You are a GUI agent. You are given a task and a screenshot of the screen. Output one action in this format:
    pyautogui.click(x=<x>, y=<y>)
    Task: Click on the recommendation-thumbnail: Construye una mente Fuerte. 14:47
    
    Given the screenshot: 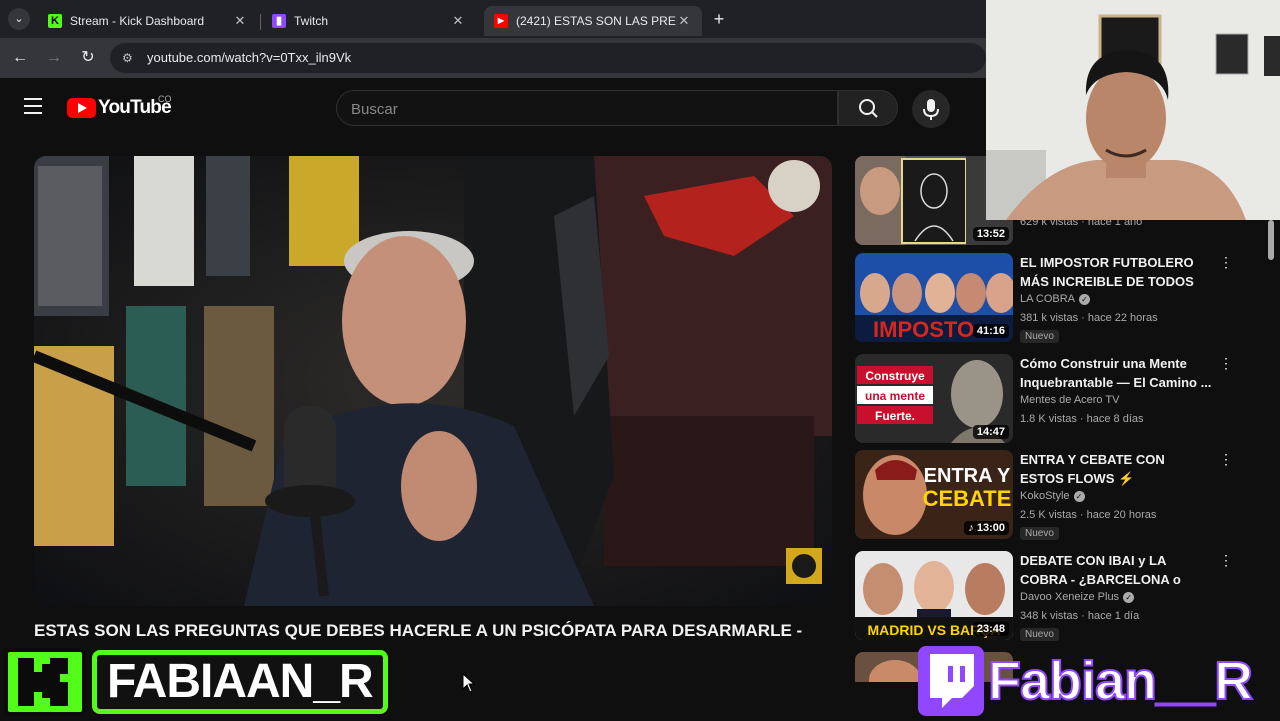 What is the action you would take?
    pyautogui.click(x=934, y=398)
    